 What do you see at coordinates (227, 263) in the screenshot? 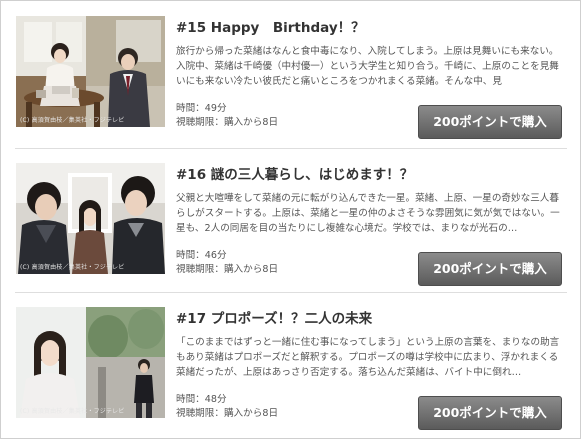
I see `episode-meta: 時間：46分 視聴期限：購入から8日` at bounding box center [227, 263].